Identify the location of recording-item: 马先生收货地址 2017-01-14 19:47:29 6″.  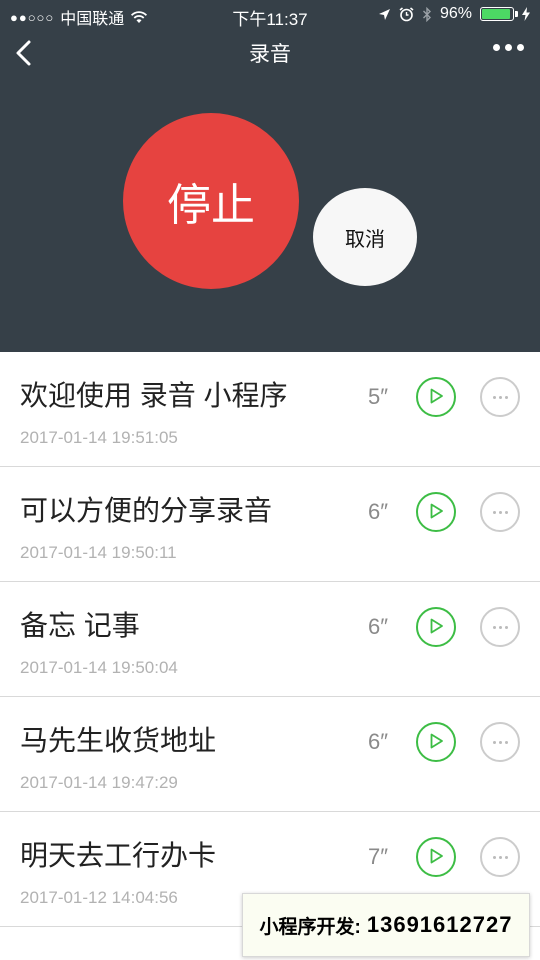
(270, 754).